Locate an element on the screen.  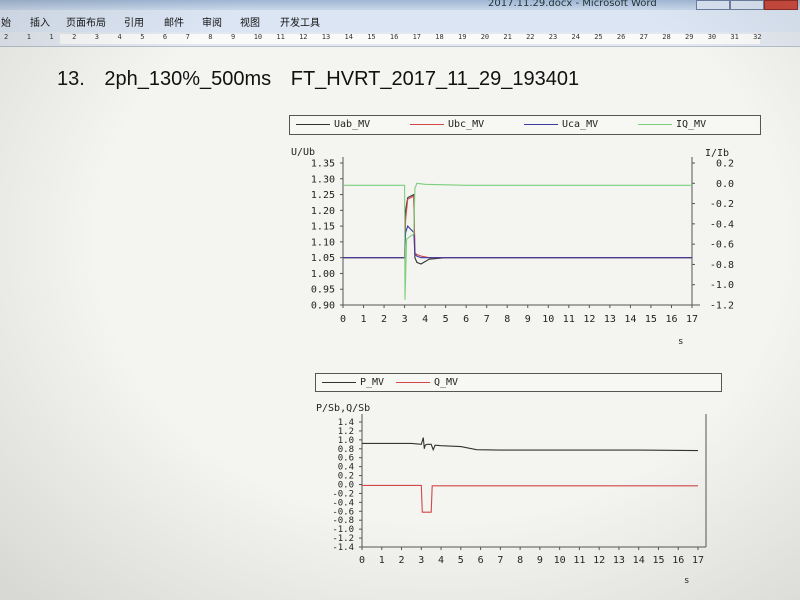
chart2-xtick-label: 7 is located at coordinates (500, 560).